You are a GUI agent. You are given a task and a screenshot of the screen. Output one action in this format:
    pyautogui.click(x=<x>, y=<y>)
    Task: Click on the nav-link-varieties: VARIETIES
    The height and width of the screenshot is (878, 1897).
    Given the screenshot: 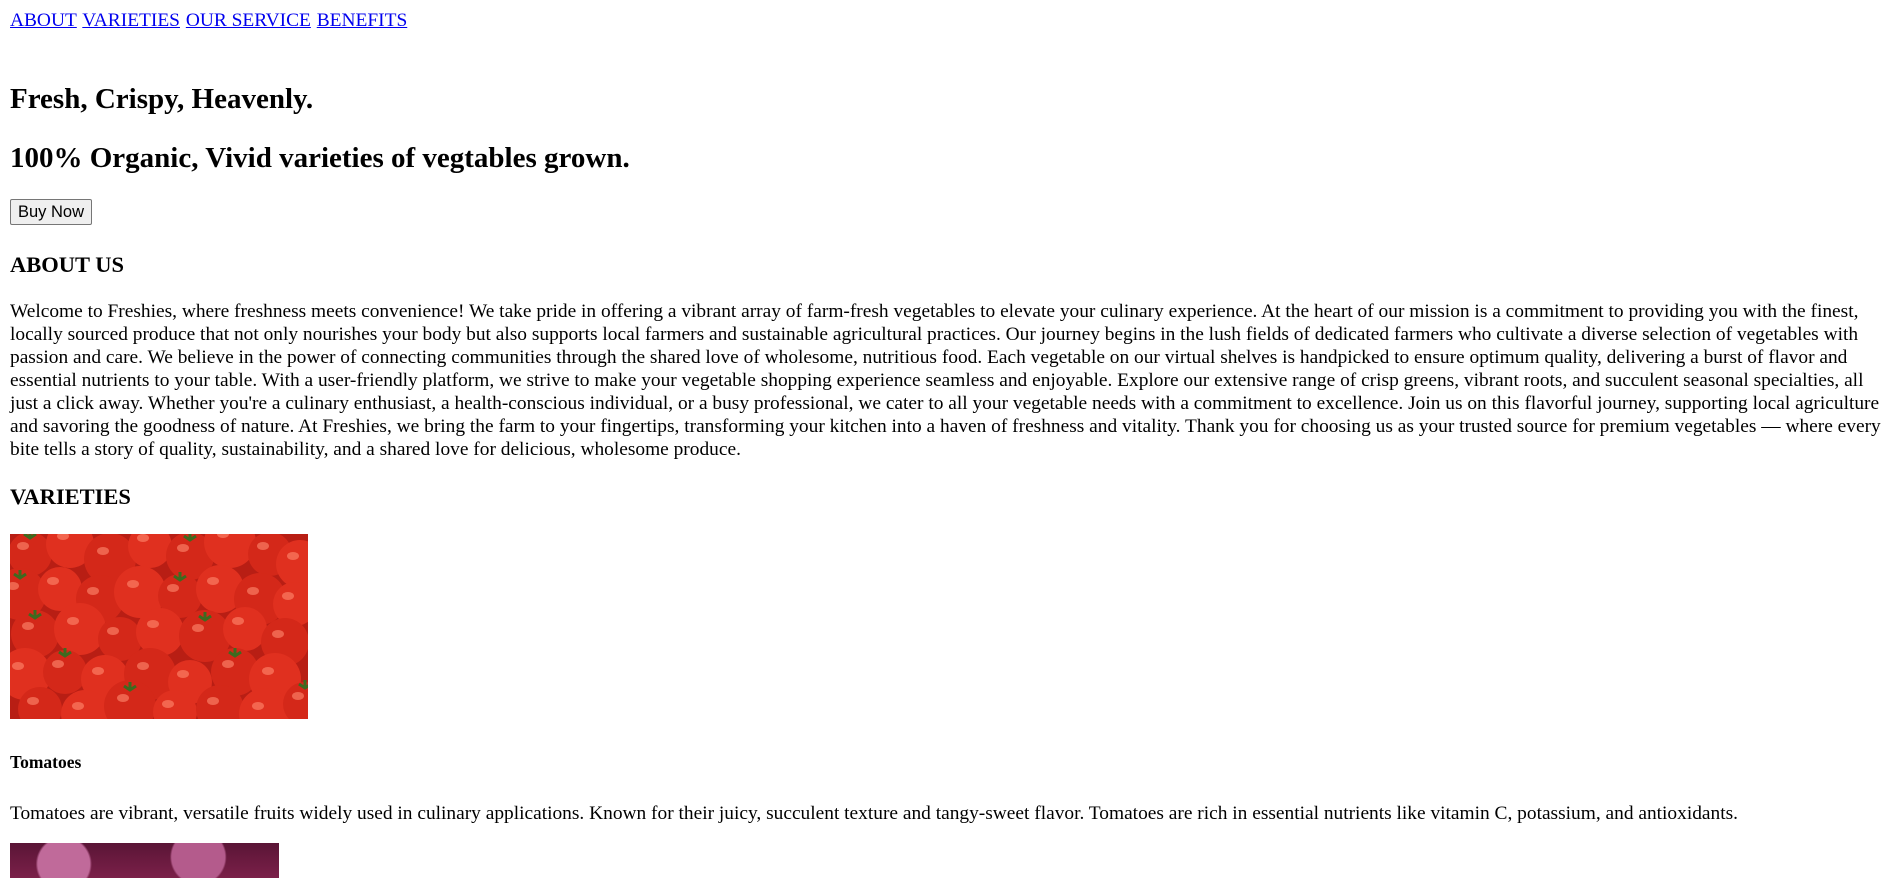 What is the action you would take?
    pyautogui.click(x=131, y=20)
    